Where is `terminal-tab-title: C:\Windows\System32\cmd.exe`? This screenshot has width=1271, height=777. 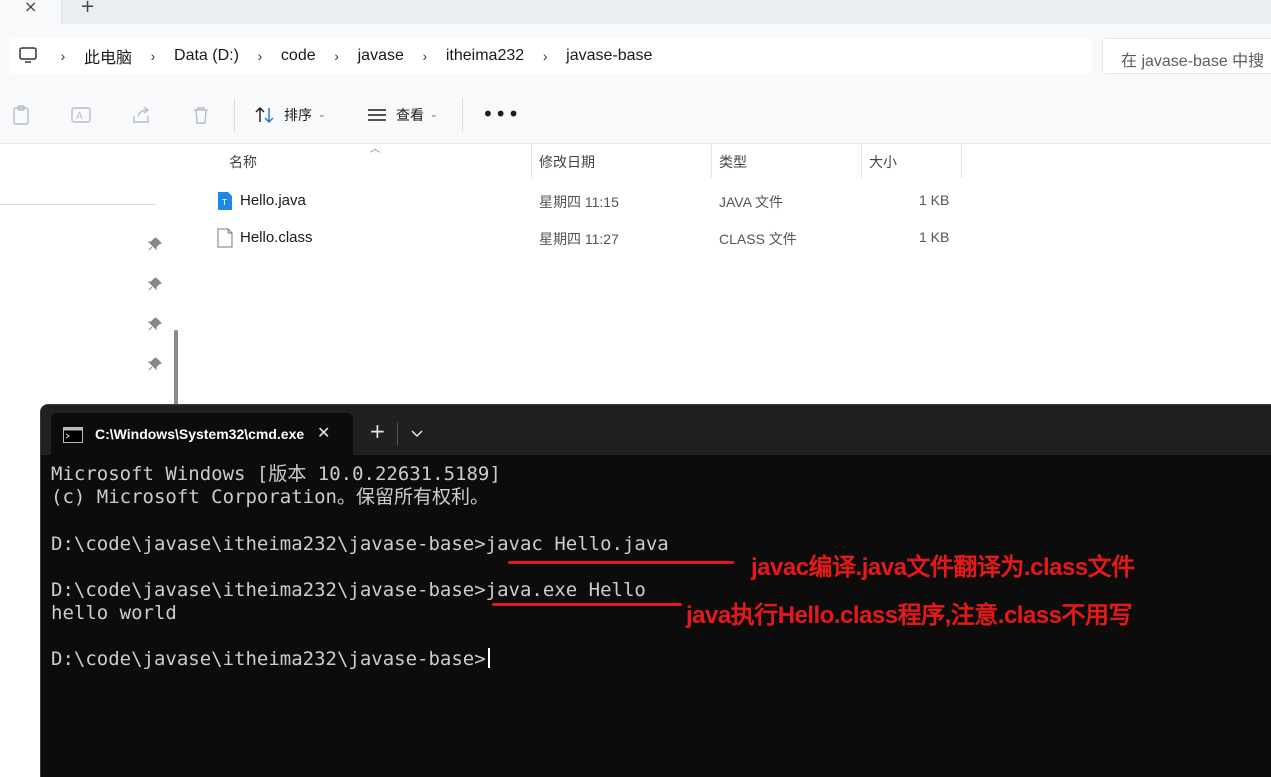 terminal-tab-title: C:\Windows\System32\cmd.exe is located at coordinates (200, 434).